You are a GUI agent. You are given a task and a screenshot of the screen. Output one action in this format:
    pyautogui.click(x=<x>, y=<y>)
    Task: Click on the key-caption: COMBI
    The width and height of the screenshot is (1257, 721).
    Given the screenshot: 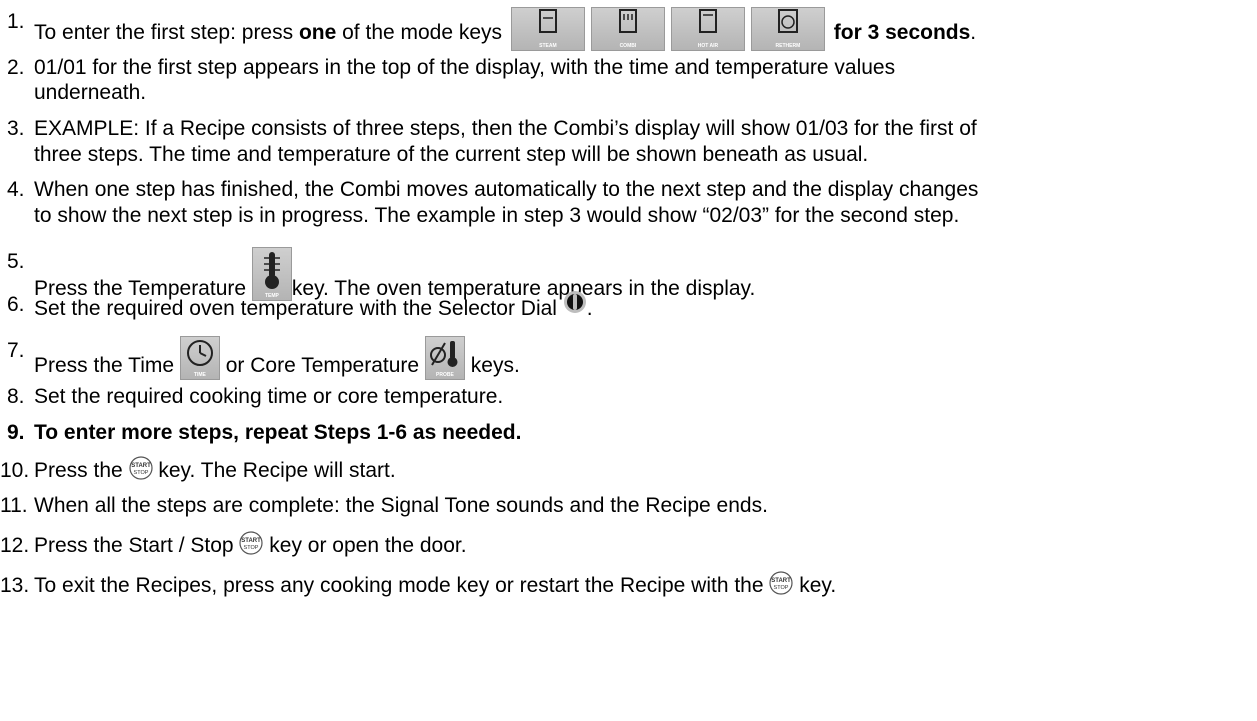 What is the action you would take?
    pyautogui.click(x=628, y=46)
    